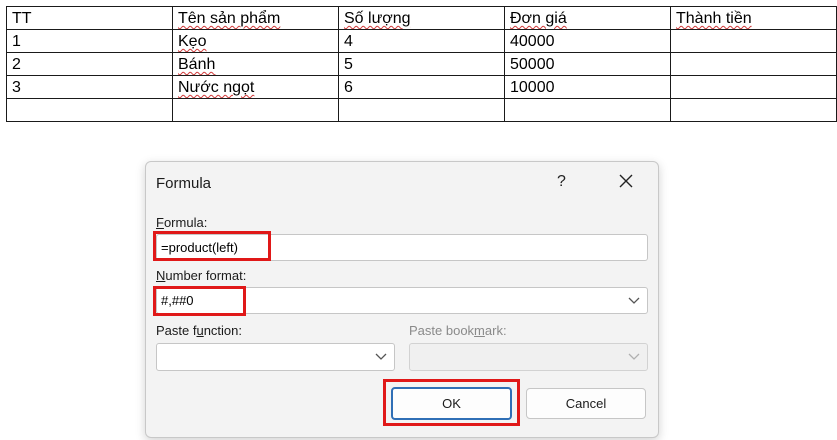 The height and width of the screenshot is (440, 837). I want to click on table-cell: Nước ngọt, so click(255, 87).